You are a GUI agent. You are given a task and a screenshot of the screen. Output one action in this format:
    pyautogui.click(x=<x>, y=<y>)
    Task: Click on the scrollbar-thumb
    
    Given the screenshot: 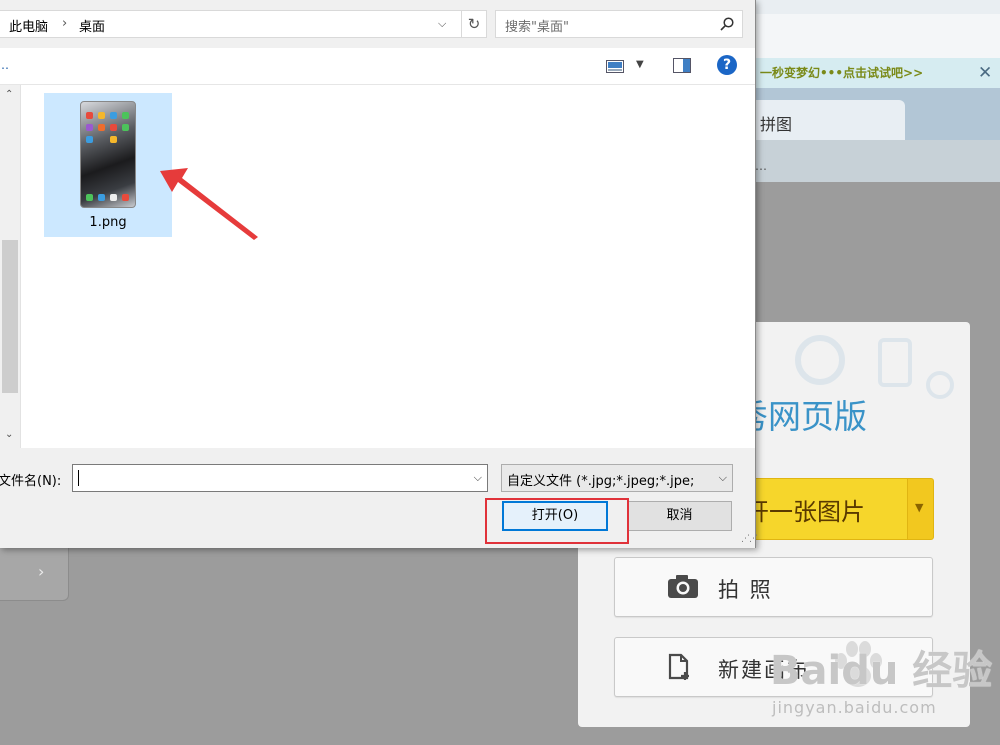 What is the action you would take?
    pyautogui.click(x=10, y=316)
    